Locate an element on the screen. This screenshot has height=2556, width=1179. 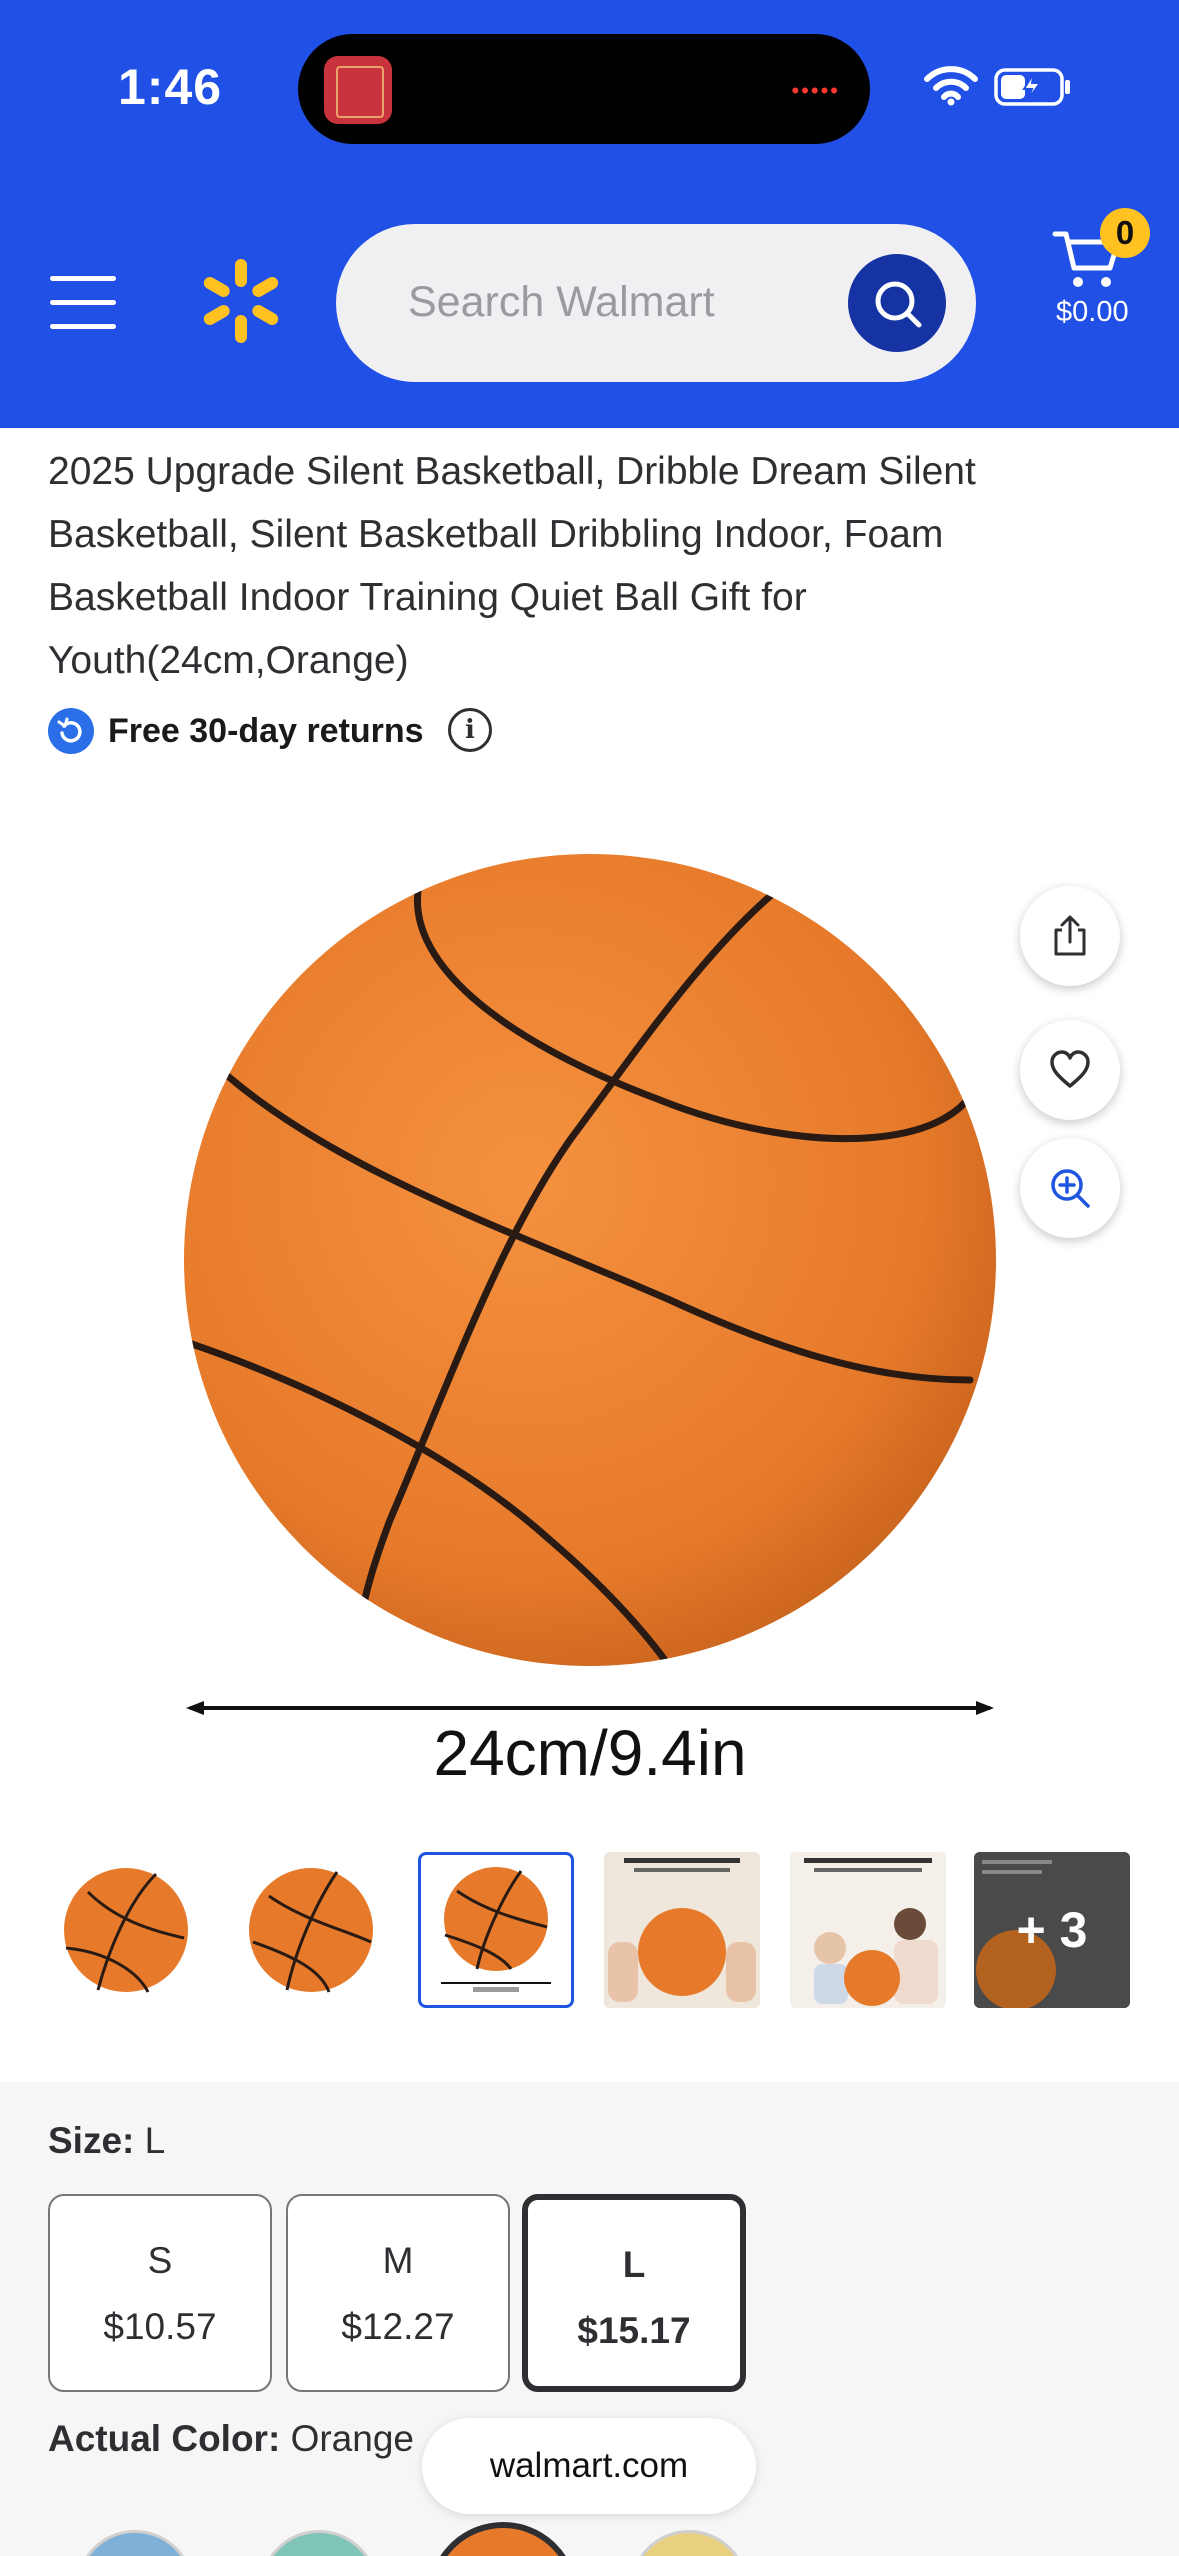
share-icon is located at coordinates (1070, 935).